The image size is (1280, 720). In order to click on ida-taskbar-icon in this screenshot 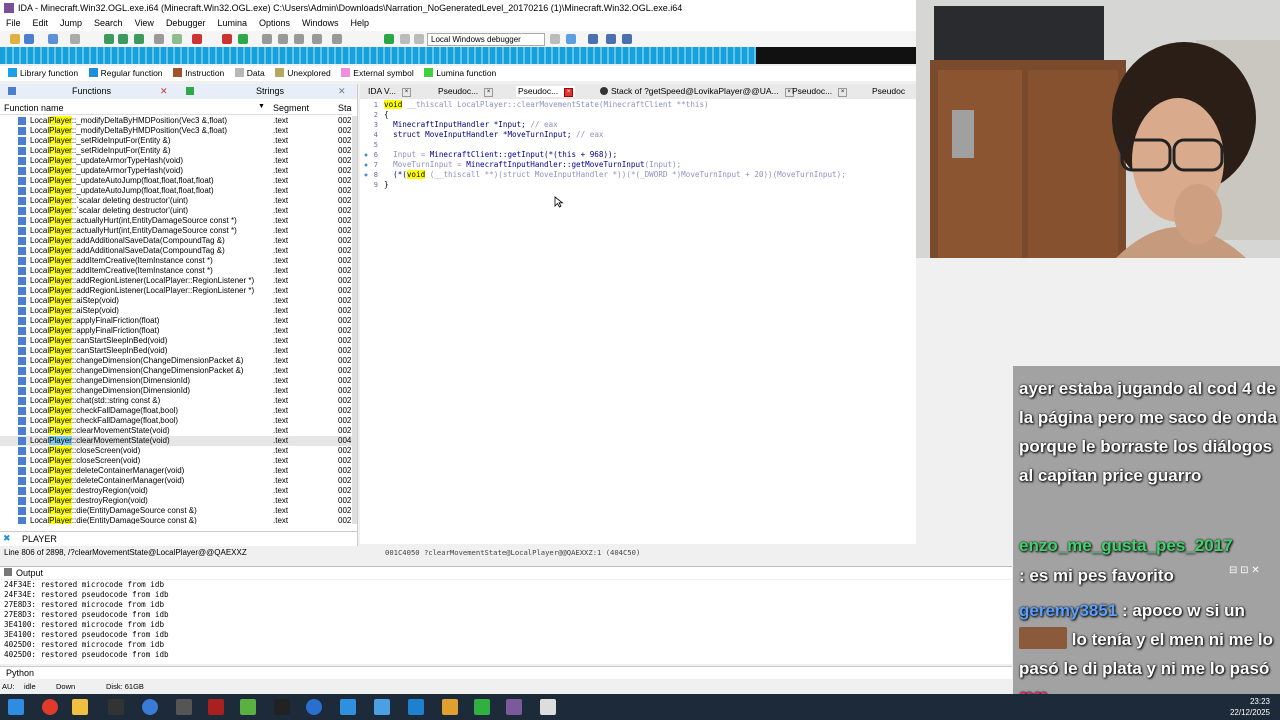, I will do `click(514, 707)`.